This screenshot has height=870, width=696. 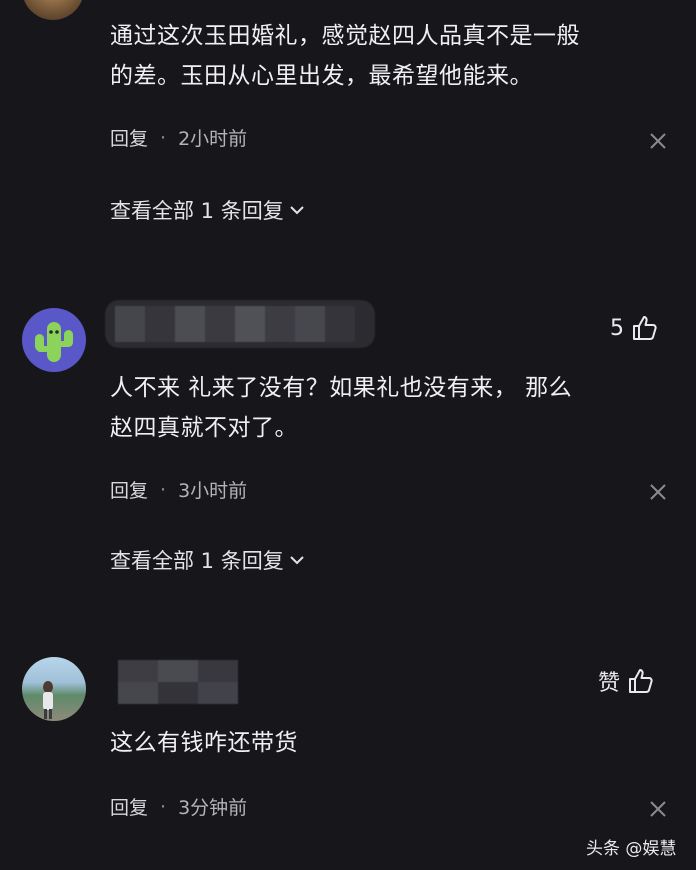 What do you see at coordinates (213, 808) in the screenshot?
I see `comment-time: 3分钟前` at bounding box center [213, 808].